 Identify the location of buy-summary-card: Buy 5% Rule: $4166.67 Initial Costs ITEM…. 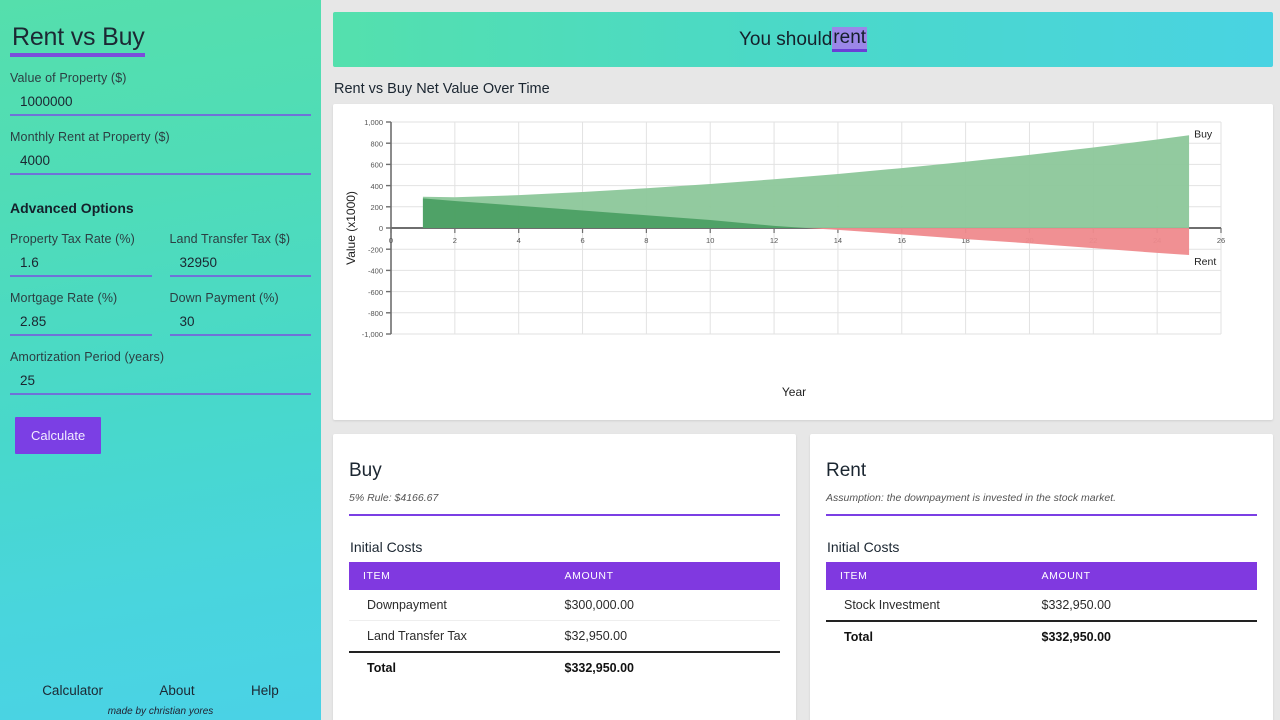
(564, 577).